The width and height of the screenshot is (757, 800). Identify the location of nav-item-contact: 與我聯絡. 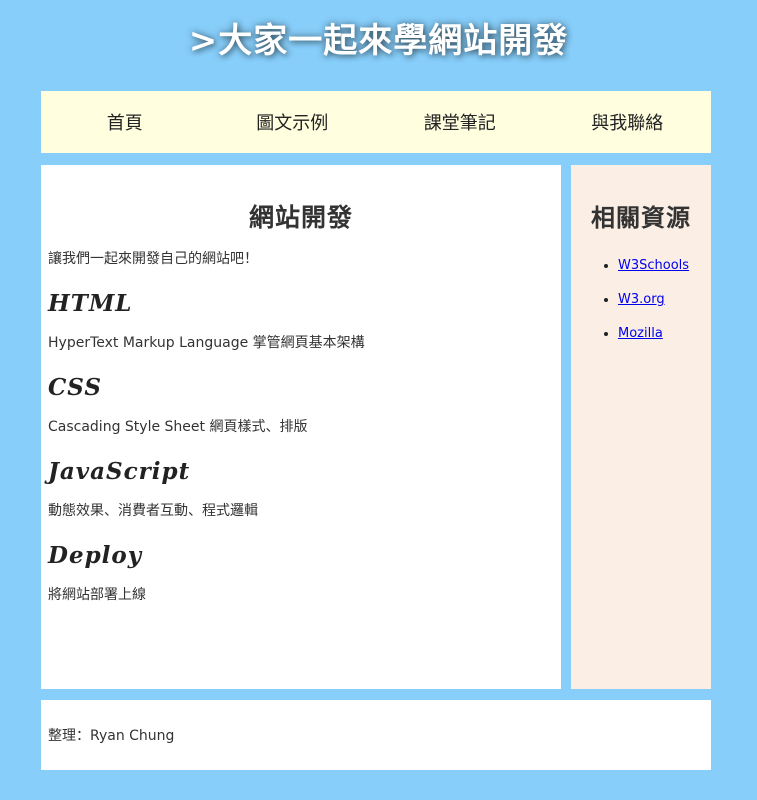
(628, 122).